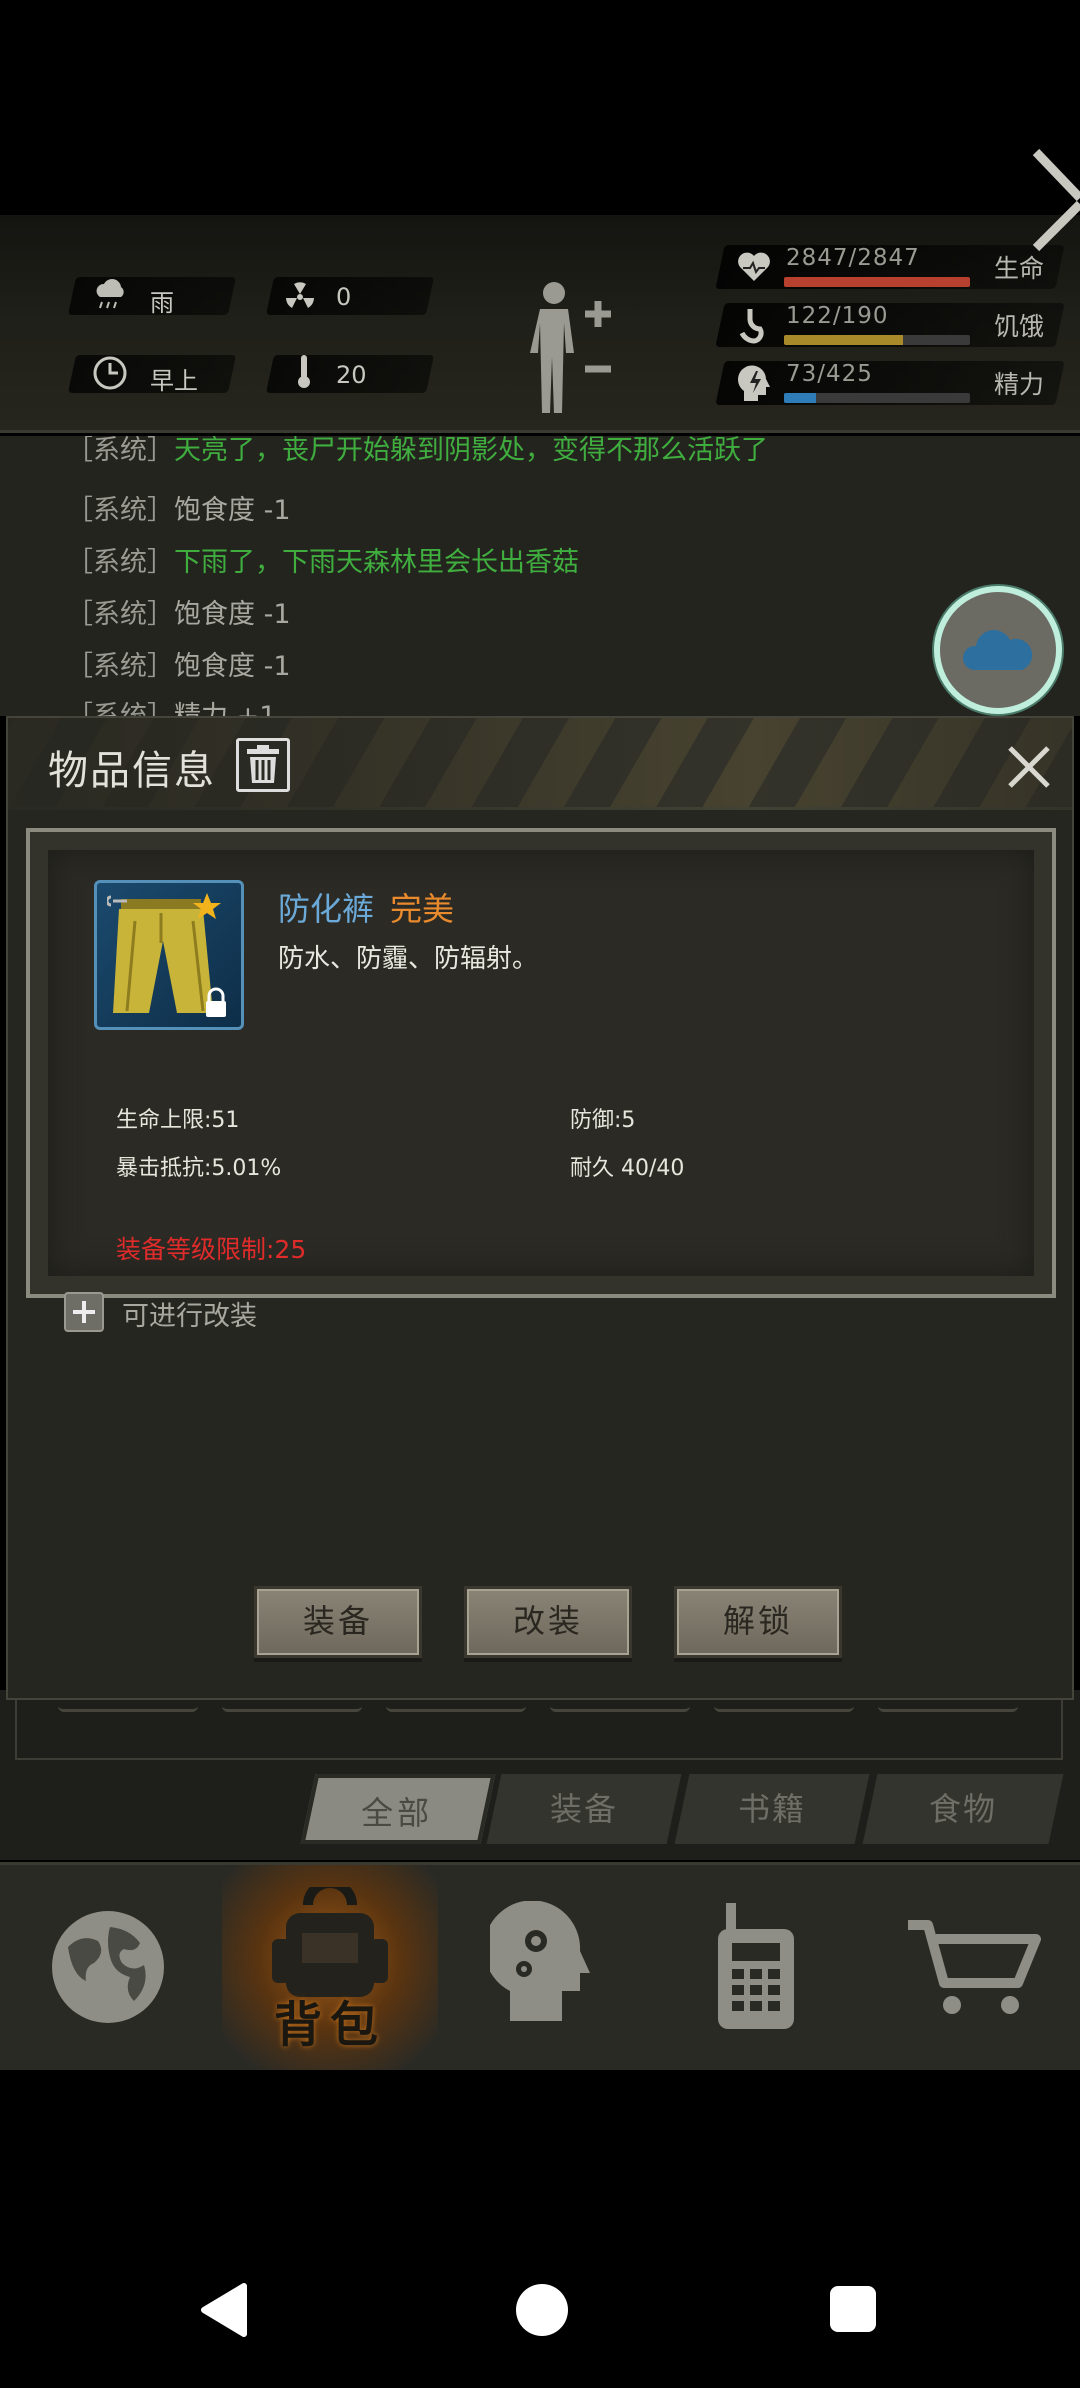 This screenshot has height=2388, width=1080. I want to click on health-bar, so click(877, 282).